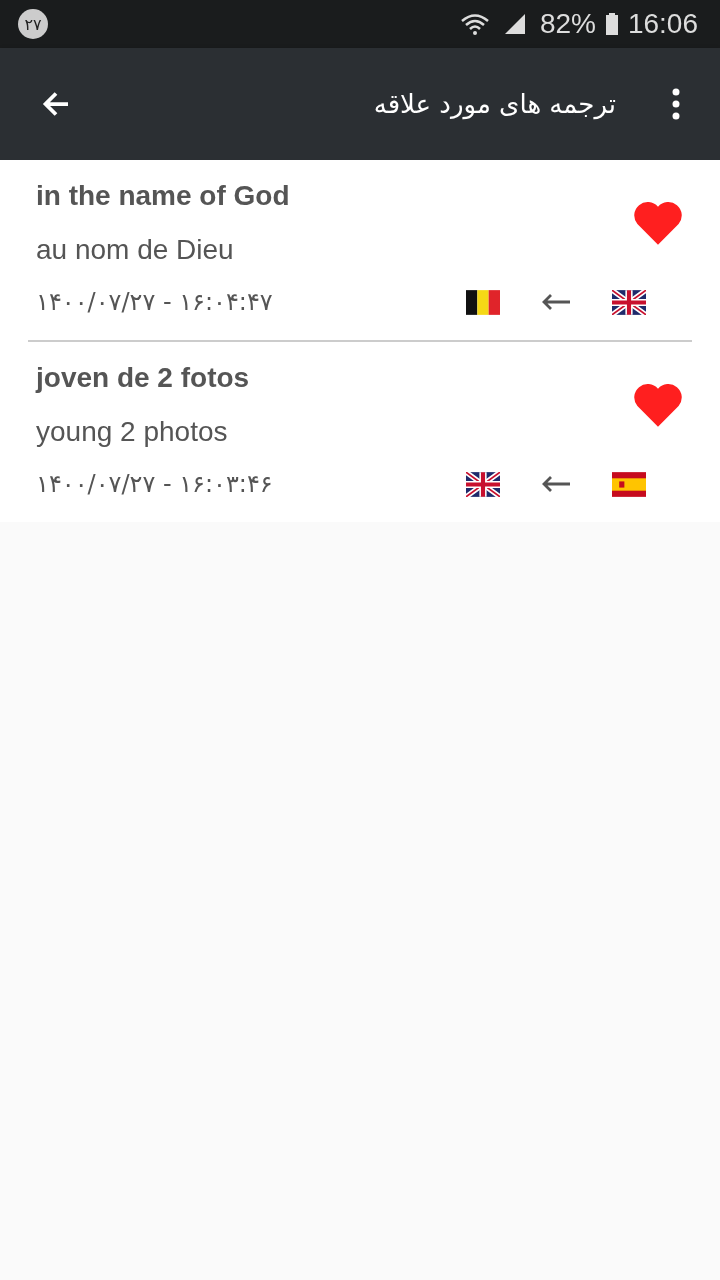 The image size is (720, 1280). What do you see at coordinates (494, 104) in the screenshot?
I see `screen-title: ترجمه های مورد علاقه` at bounding box center [494, 104].